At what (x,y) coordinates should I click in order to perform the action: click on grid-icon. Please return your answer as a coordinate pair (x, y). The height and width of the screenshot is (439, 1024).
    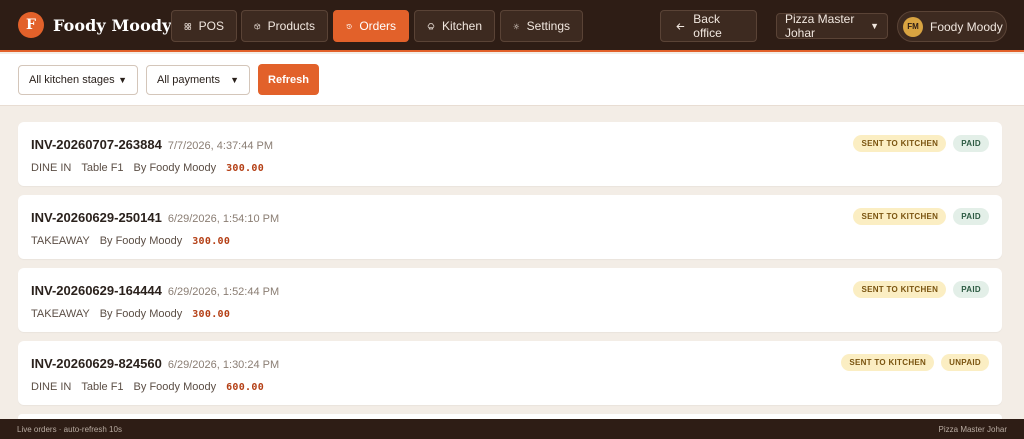
    Looking at the image, I should click on (188, 26).